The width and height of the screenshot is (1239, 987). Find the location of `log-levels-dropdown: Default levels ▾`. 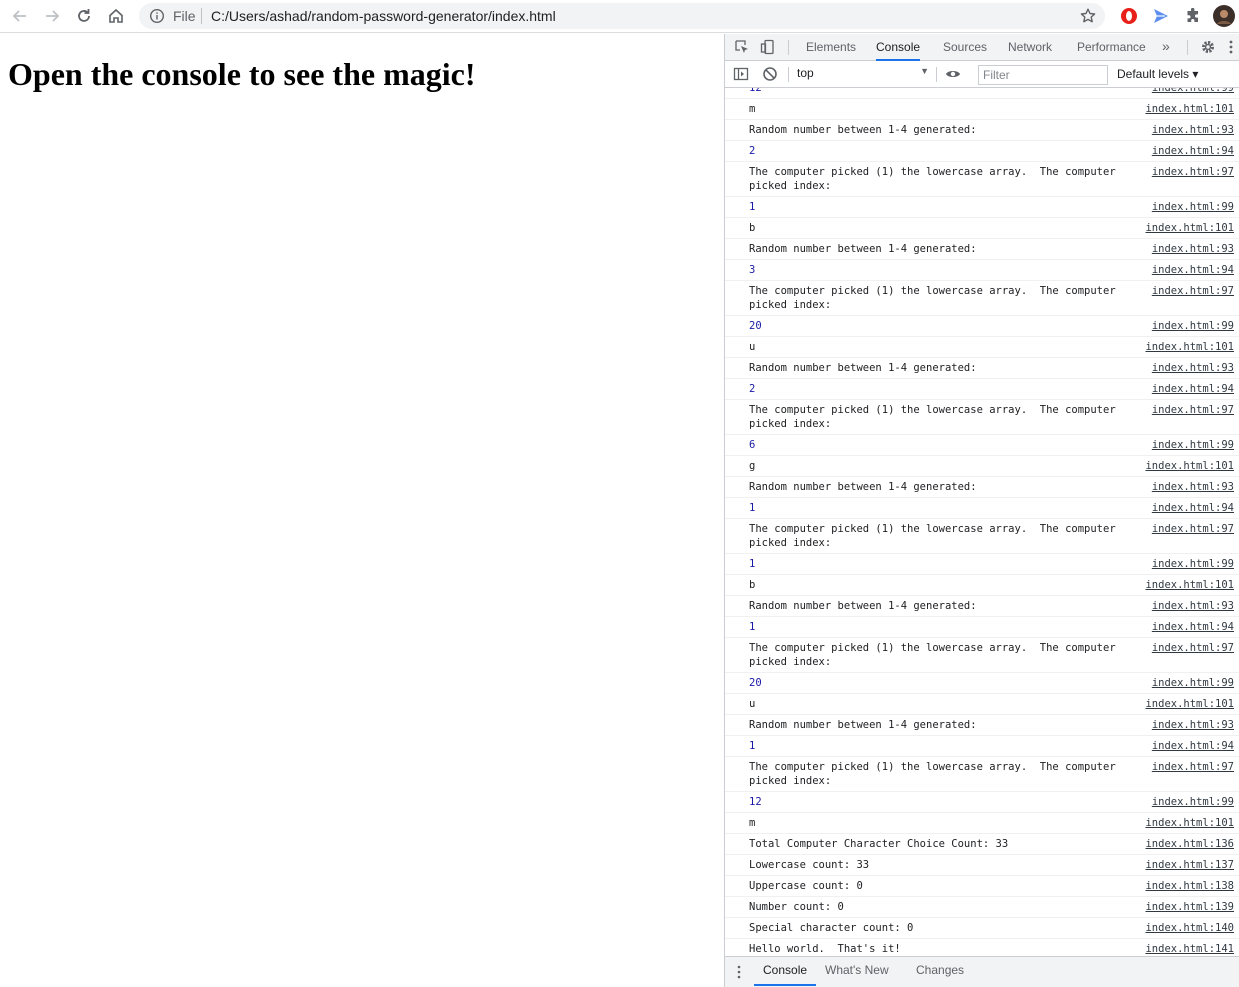

log-levels-dropdown: Default levels ▾ is located at coordinates (1157, 74).